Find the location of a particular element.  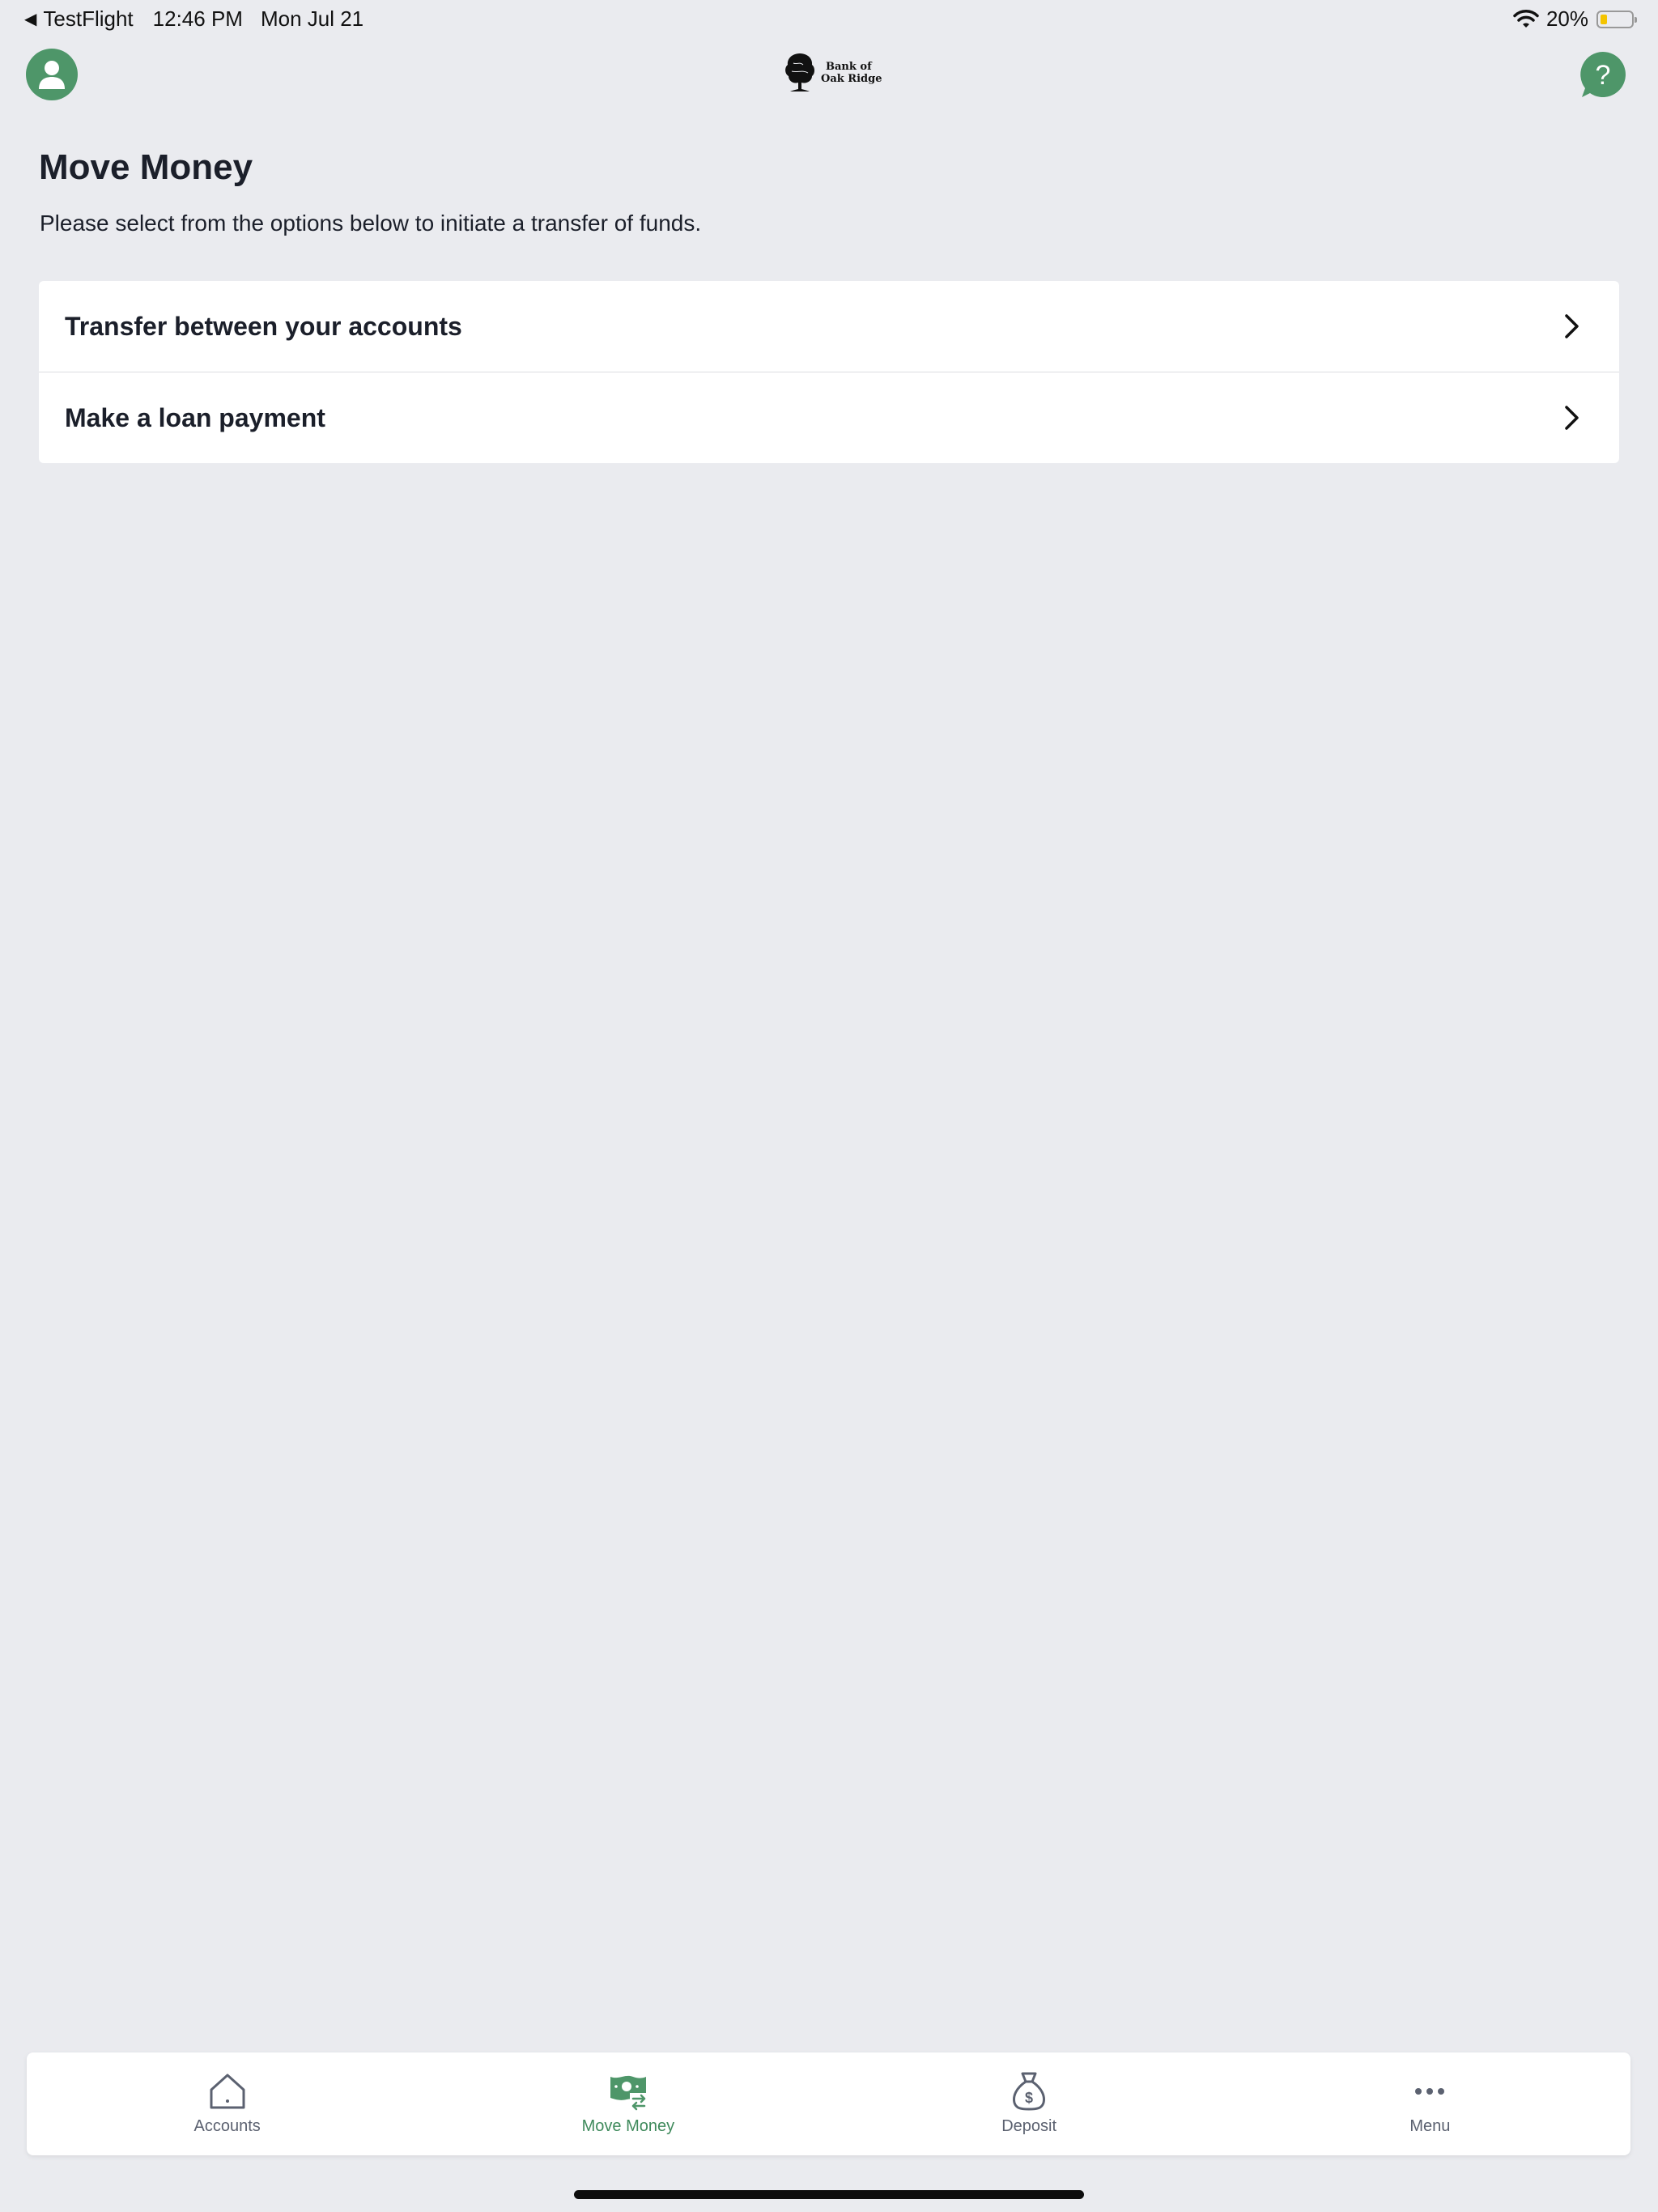

back-arrow-icon: ◀ is located at coordinates (30, 19).